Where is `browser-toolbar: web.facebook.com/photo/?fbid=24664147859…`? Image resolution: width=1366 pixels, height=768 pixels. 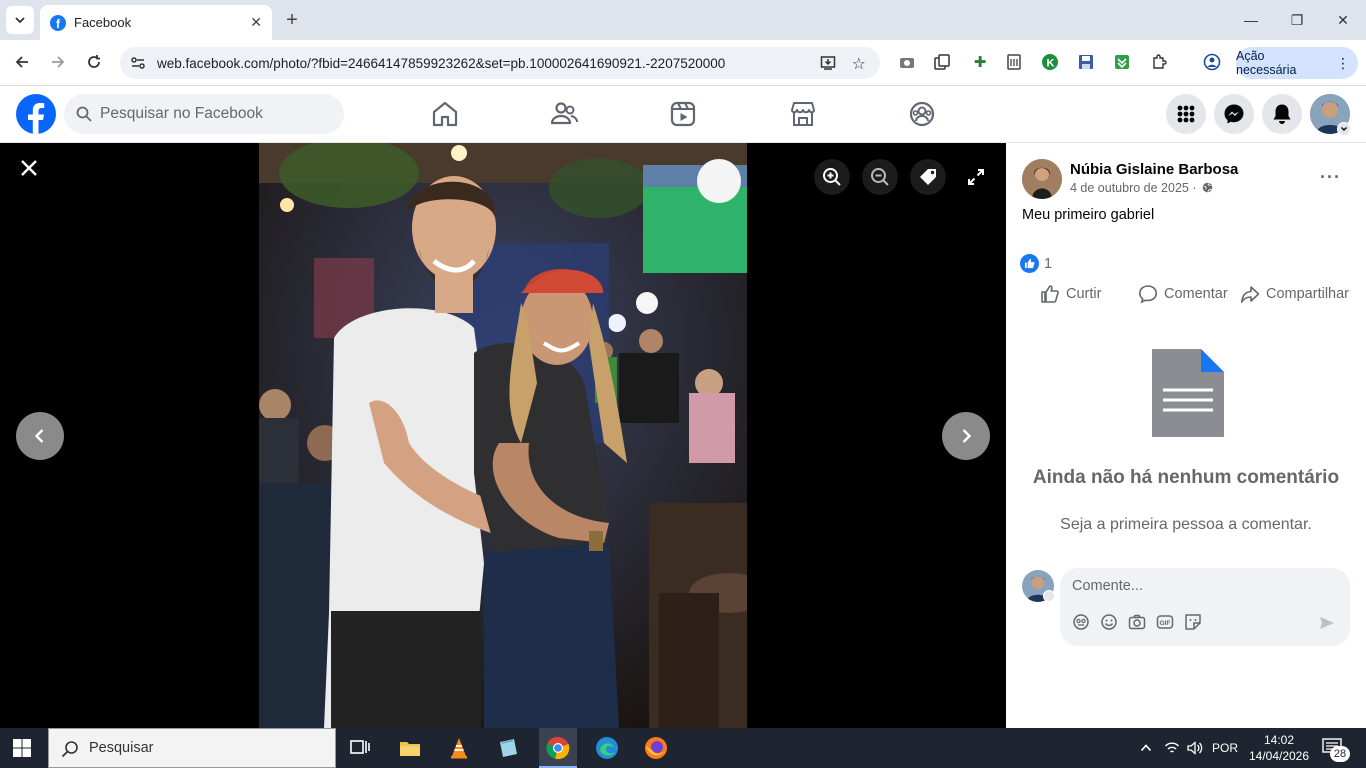
browser-toolbar: web.facebook.com/photo/?fbid=24664147859… is located at coordinates (683, 63).